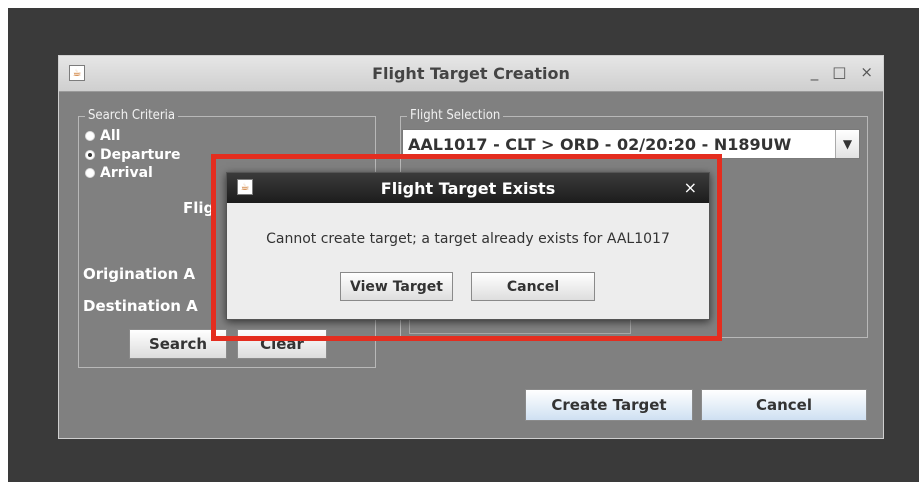  What do you see at coordinates (139, 274) in the screenshot?
I see `origination-airport-label: Origination A` at bounding box center [139, 274].